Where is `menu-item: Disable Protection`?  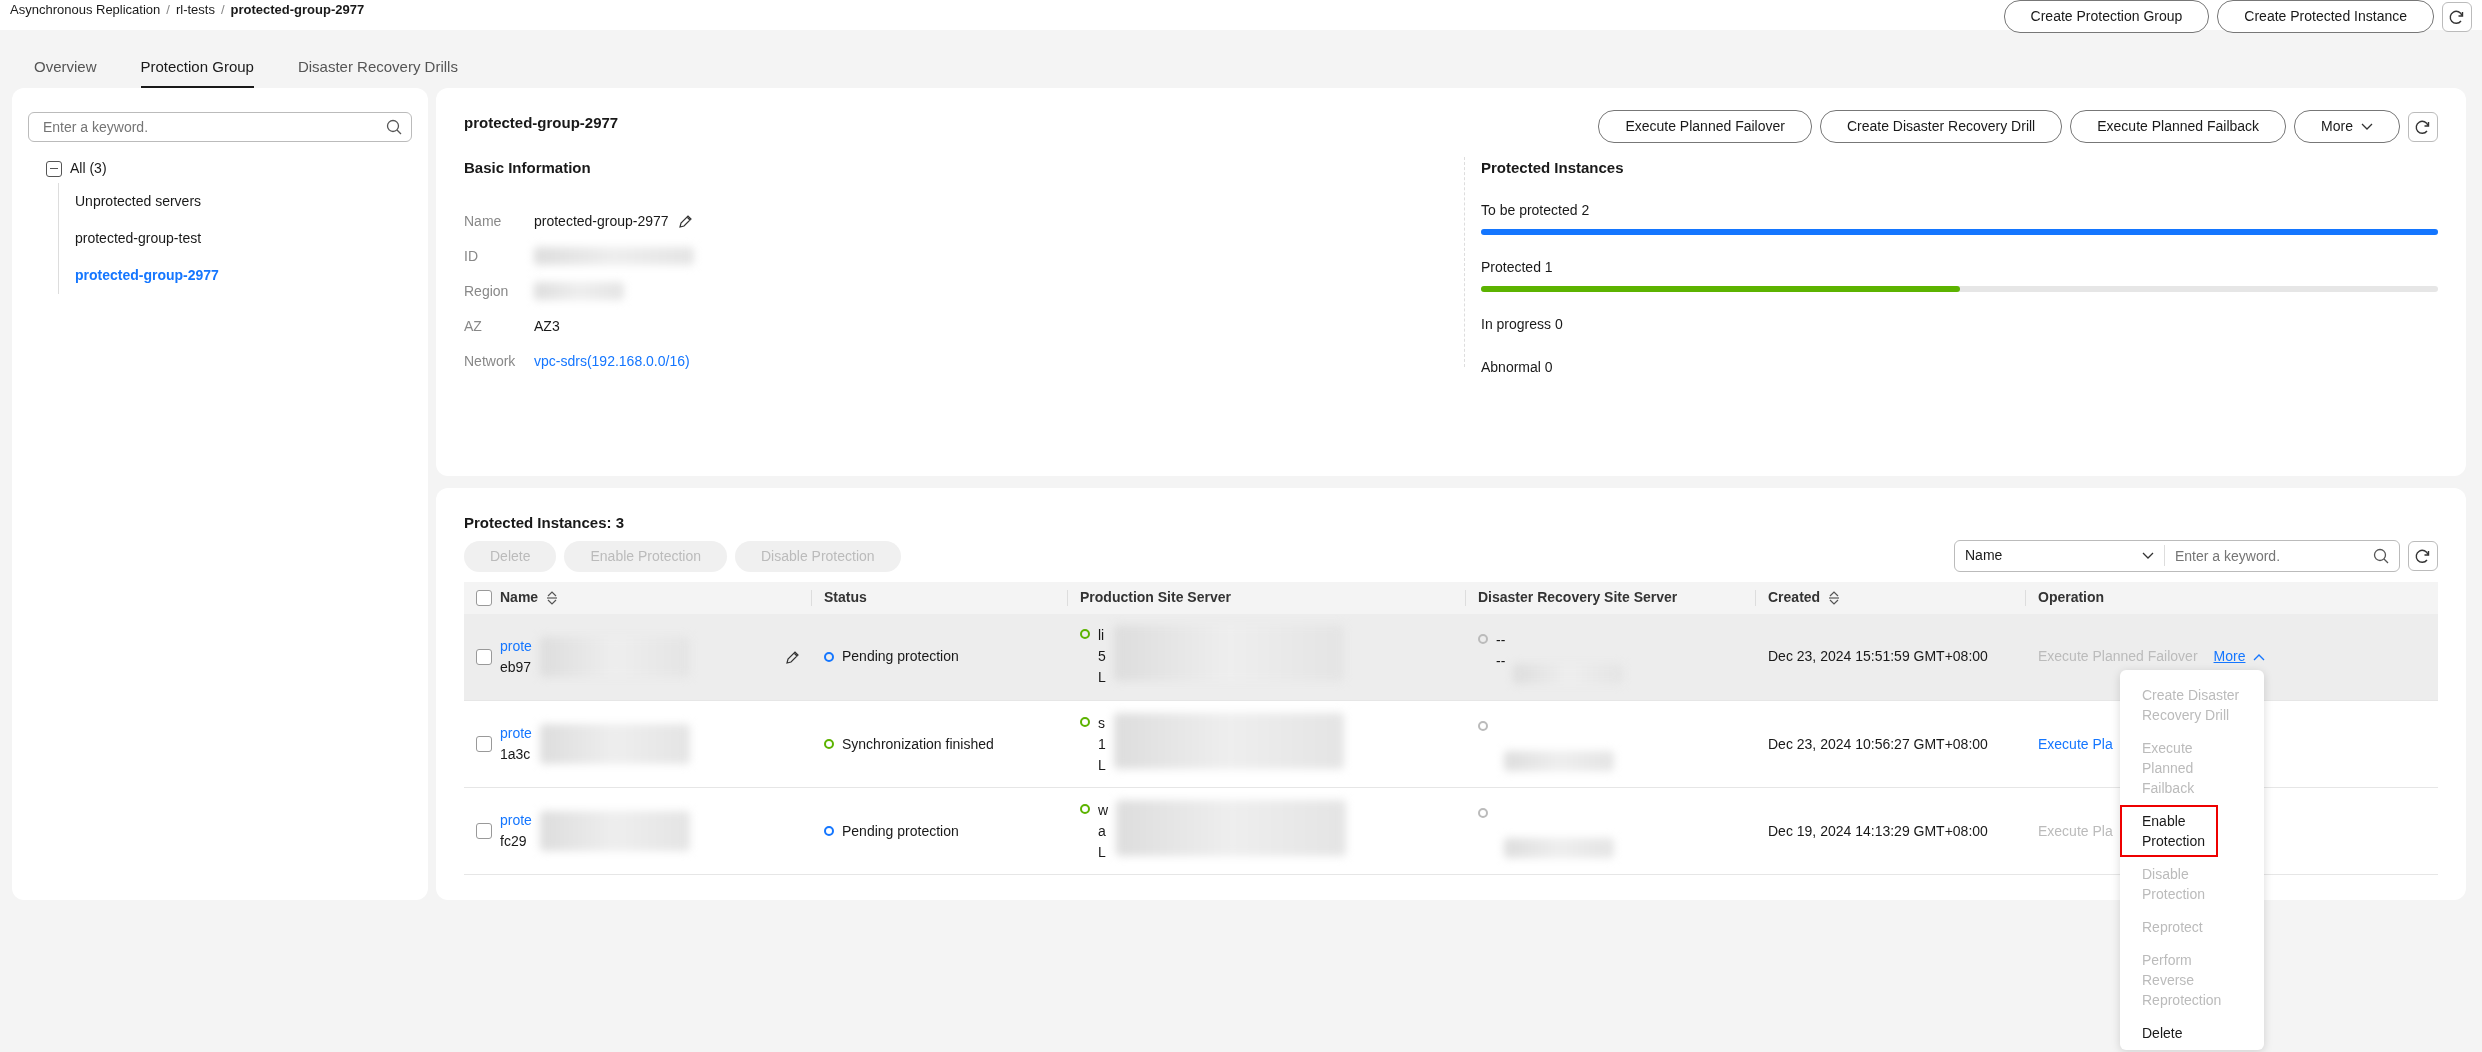
menu-item: Disable Protection is located at coordinates (2192, 884).